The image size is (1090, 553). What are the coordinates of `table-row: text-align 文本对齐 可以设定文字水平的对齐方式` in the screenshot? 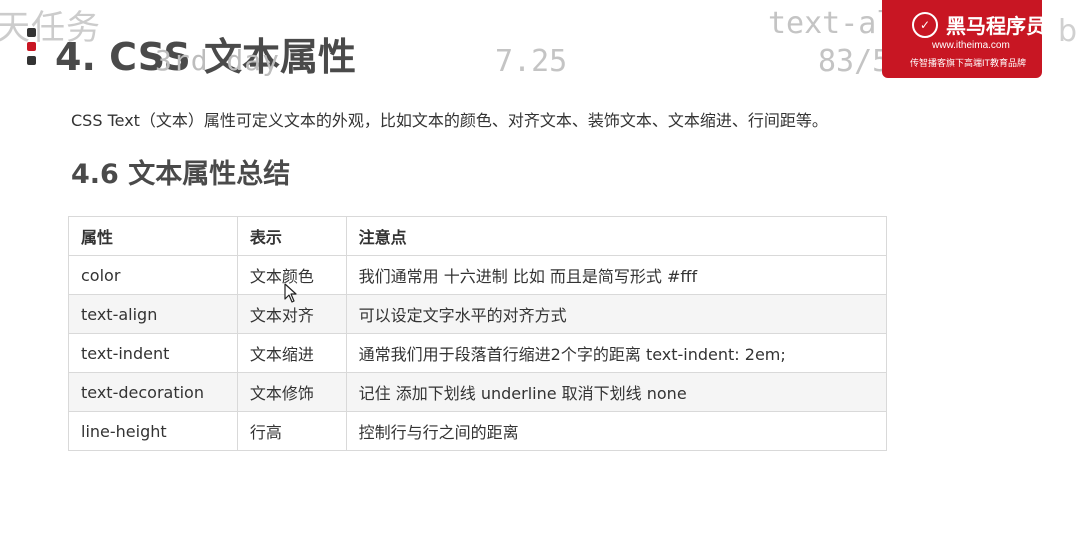 It's located at (478, 314).